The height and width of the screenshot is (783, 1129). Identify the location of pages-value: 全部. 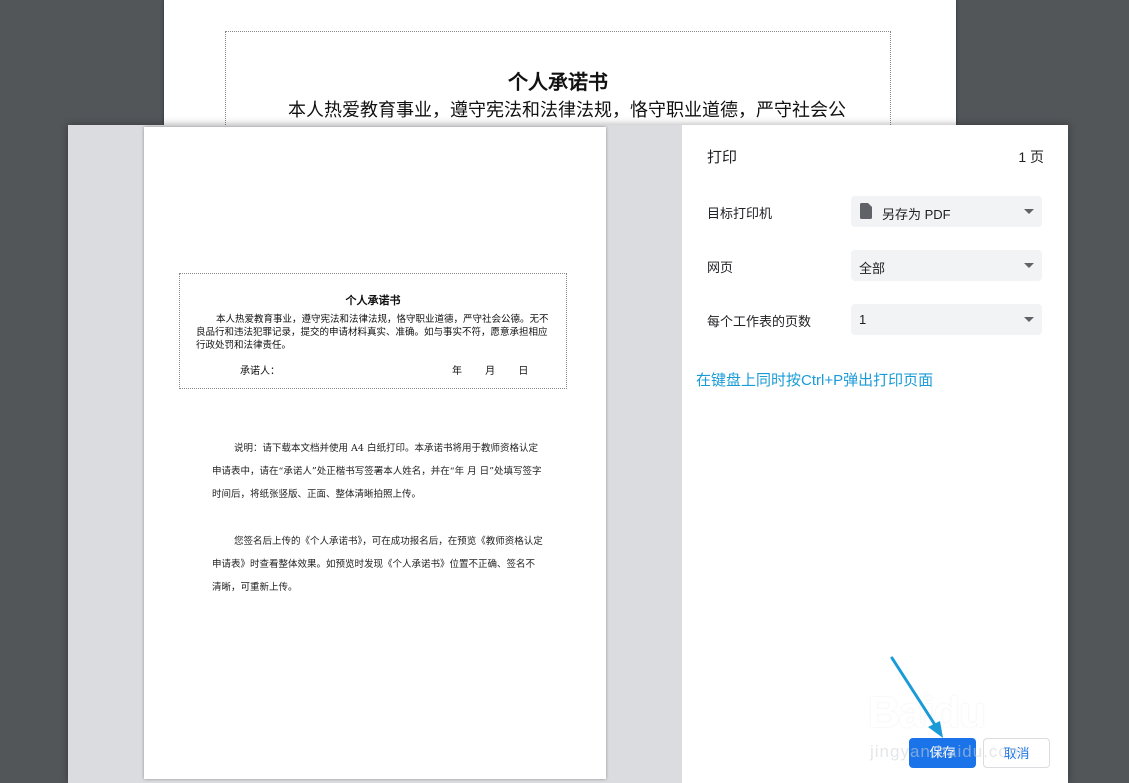
(872, 268).